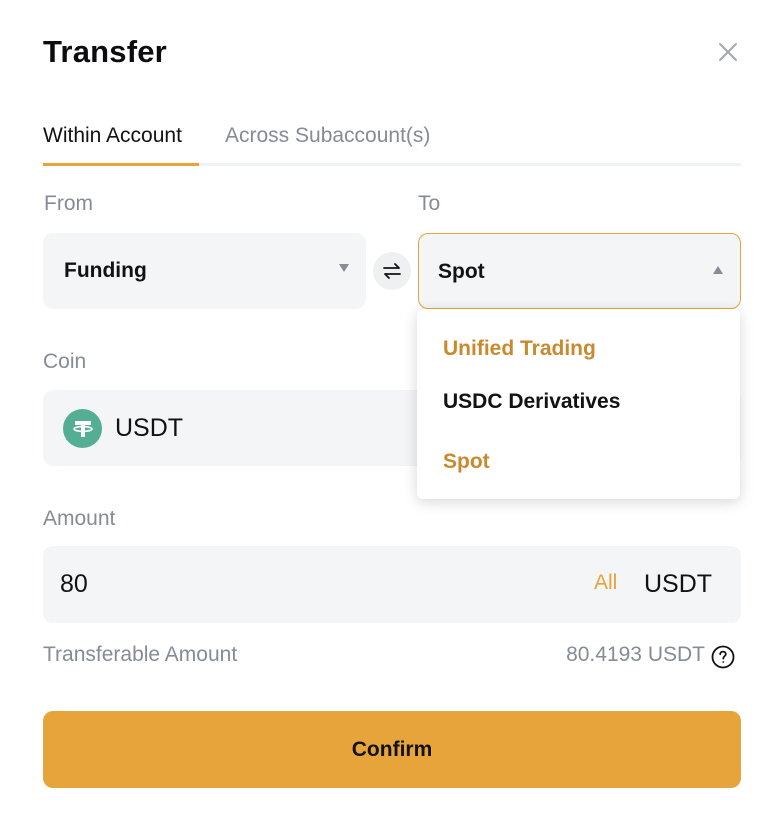  What do you see at coordinates (519, 349) in the screenshot?
I see `dropdown-option-unified-trading: Unified Trading` at bounding box center [519, 349].